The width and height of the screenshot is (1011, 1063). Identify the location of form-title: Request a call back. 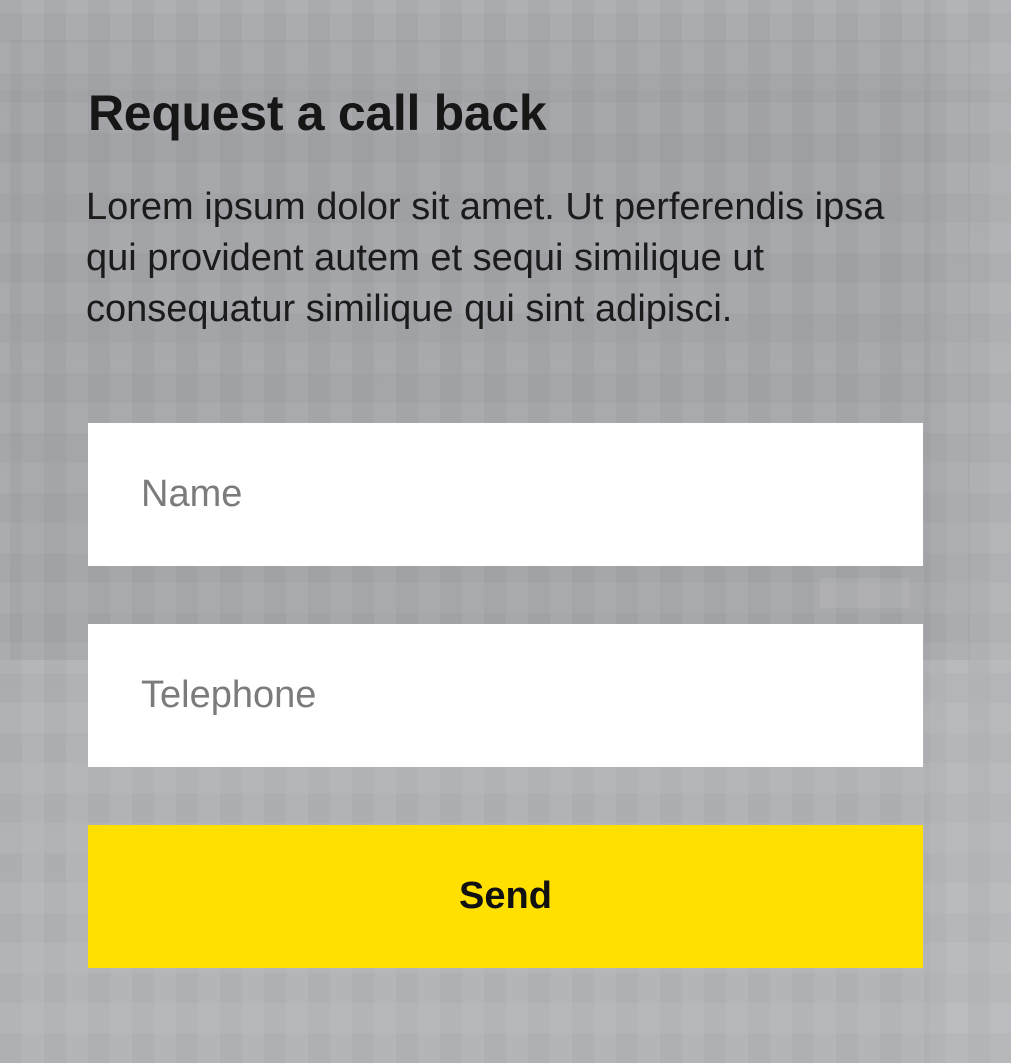
(317, 113).